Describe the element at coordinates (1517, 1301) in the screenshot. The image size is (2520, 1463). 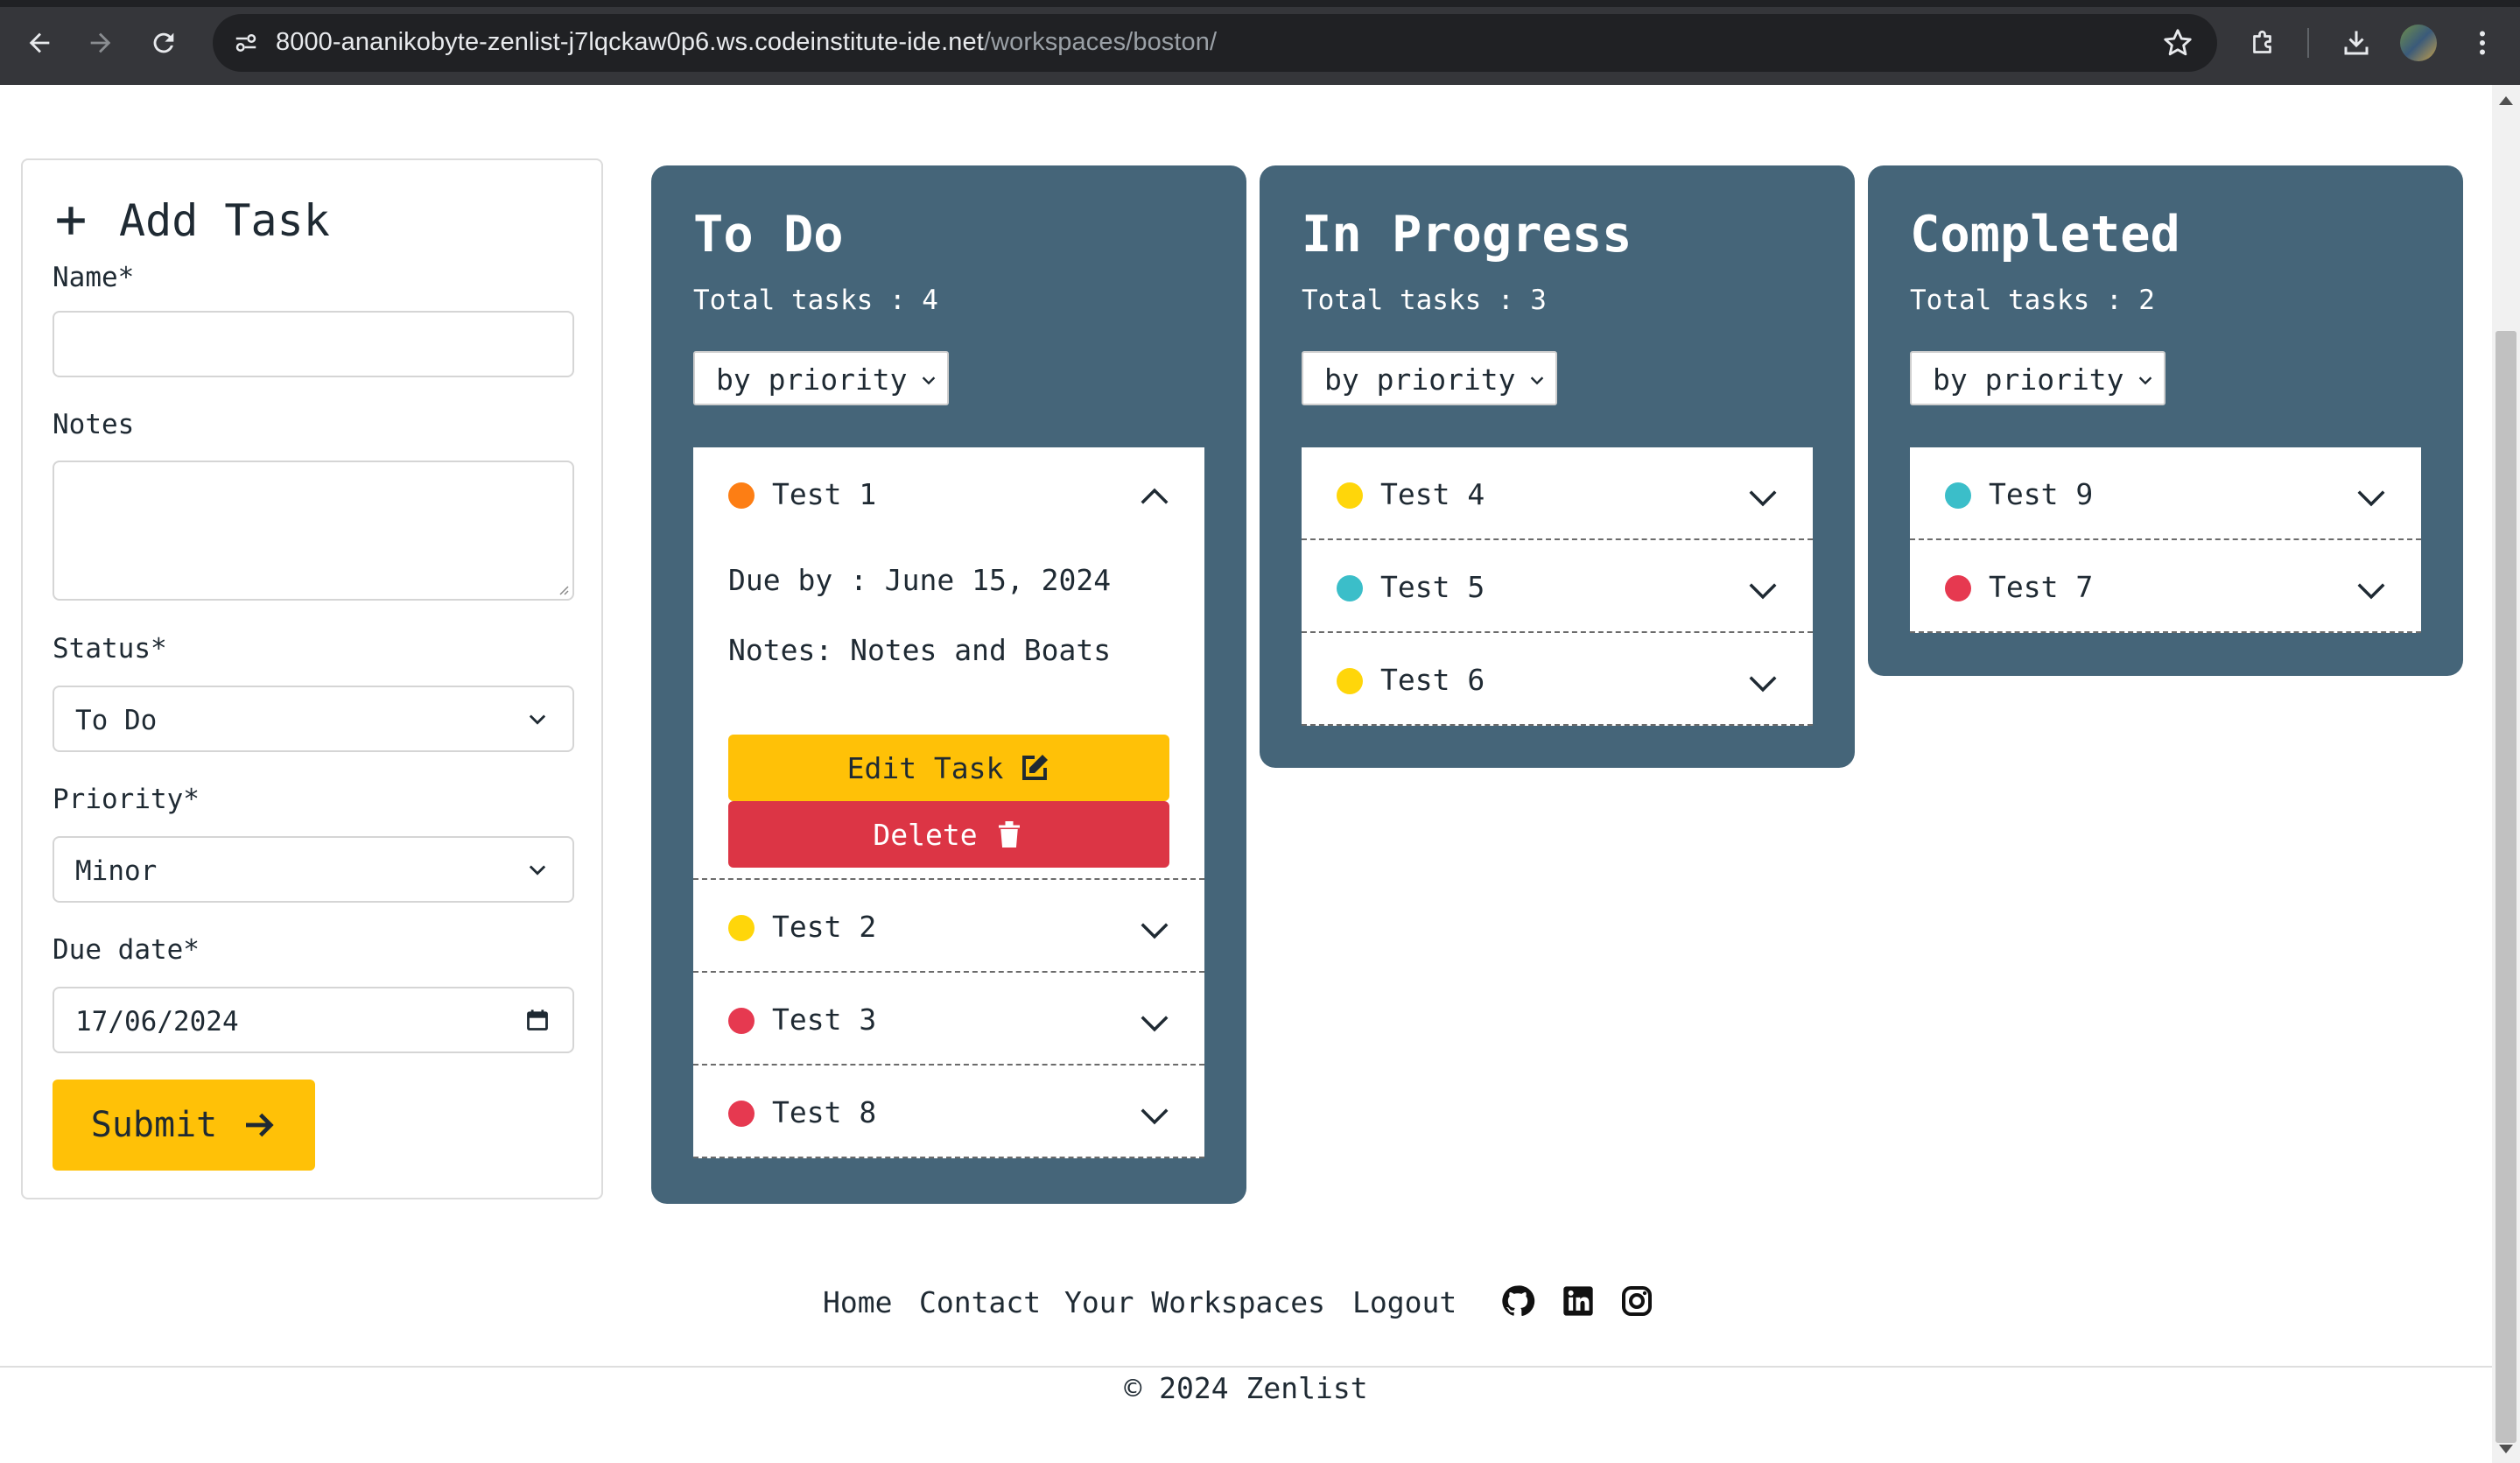
I see `github-icon` at that location.